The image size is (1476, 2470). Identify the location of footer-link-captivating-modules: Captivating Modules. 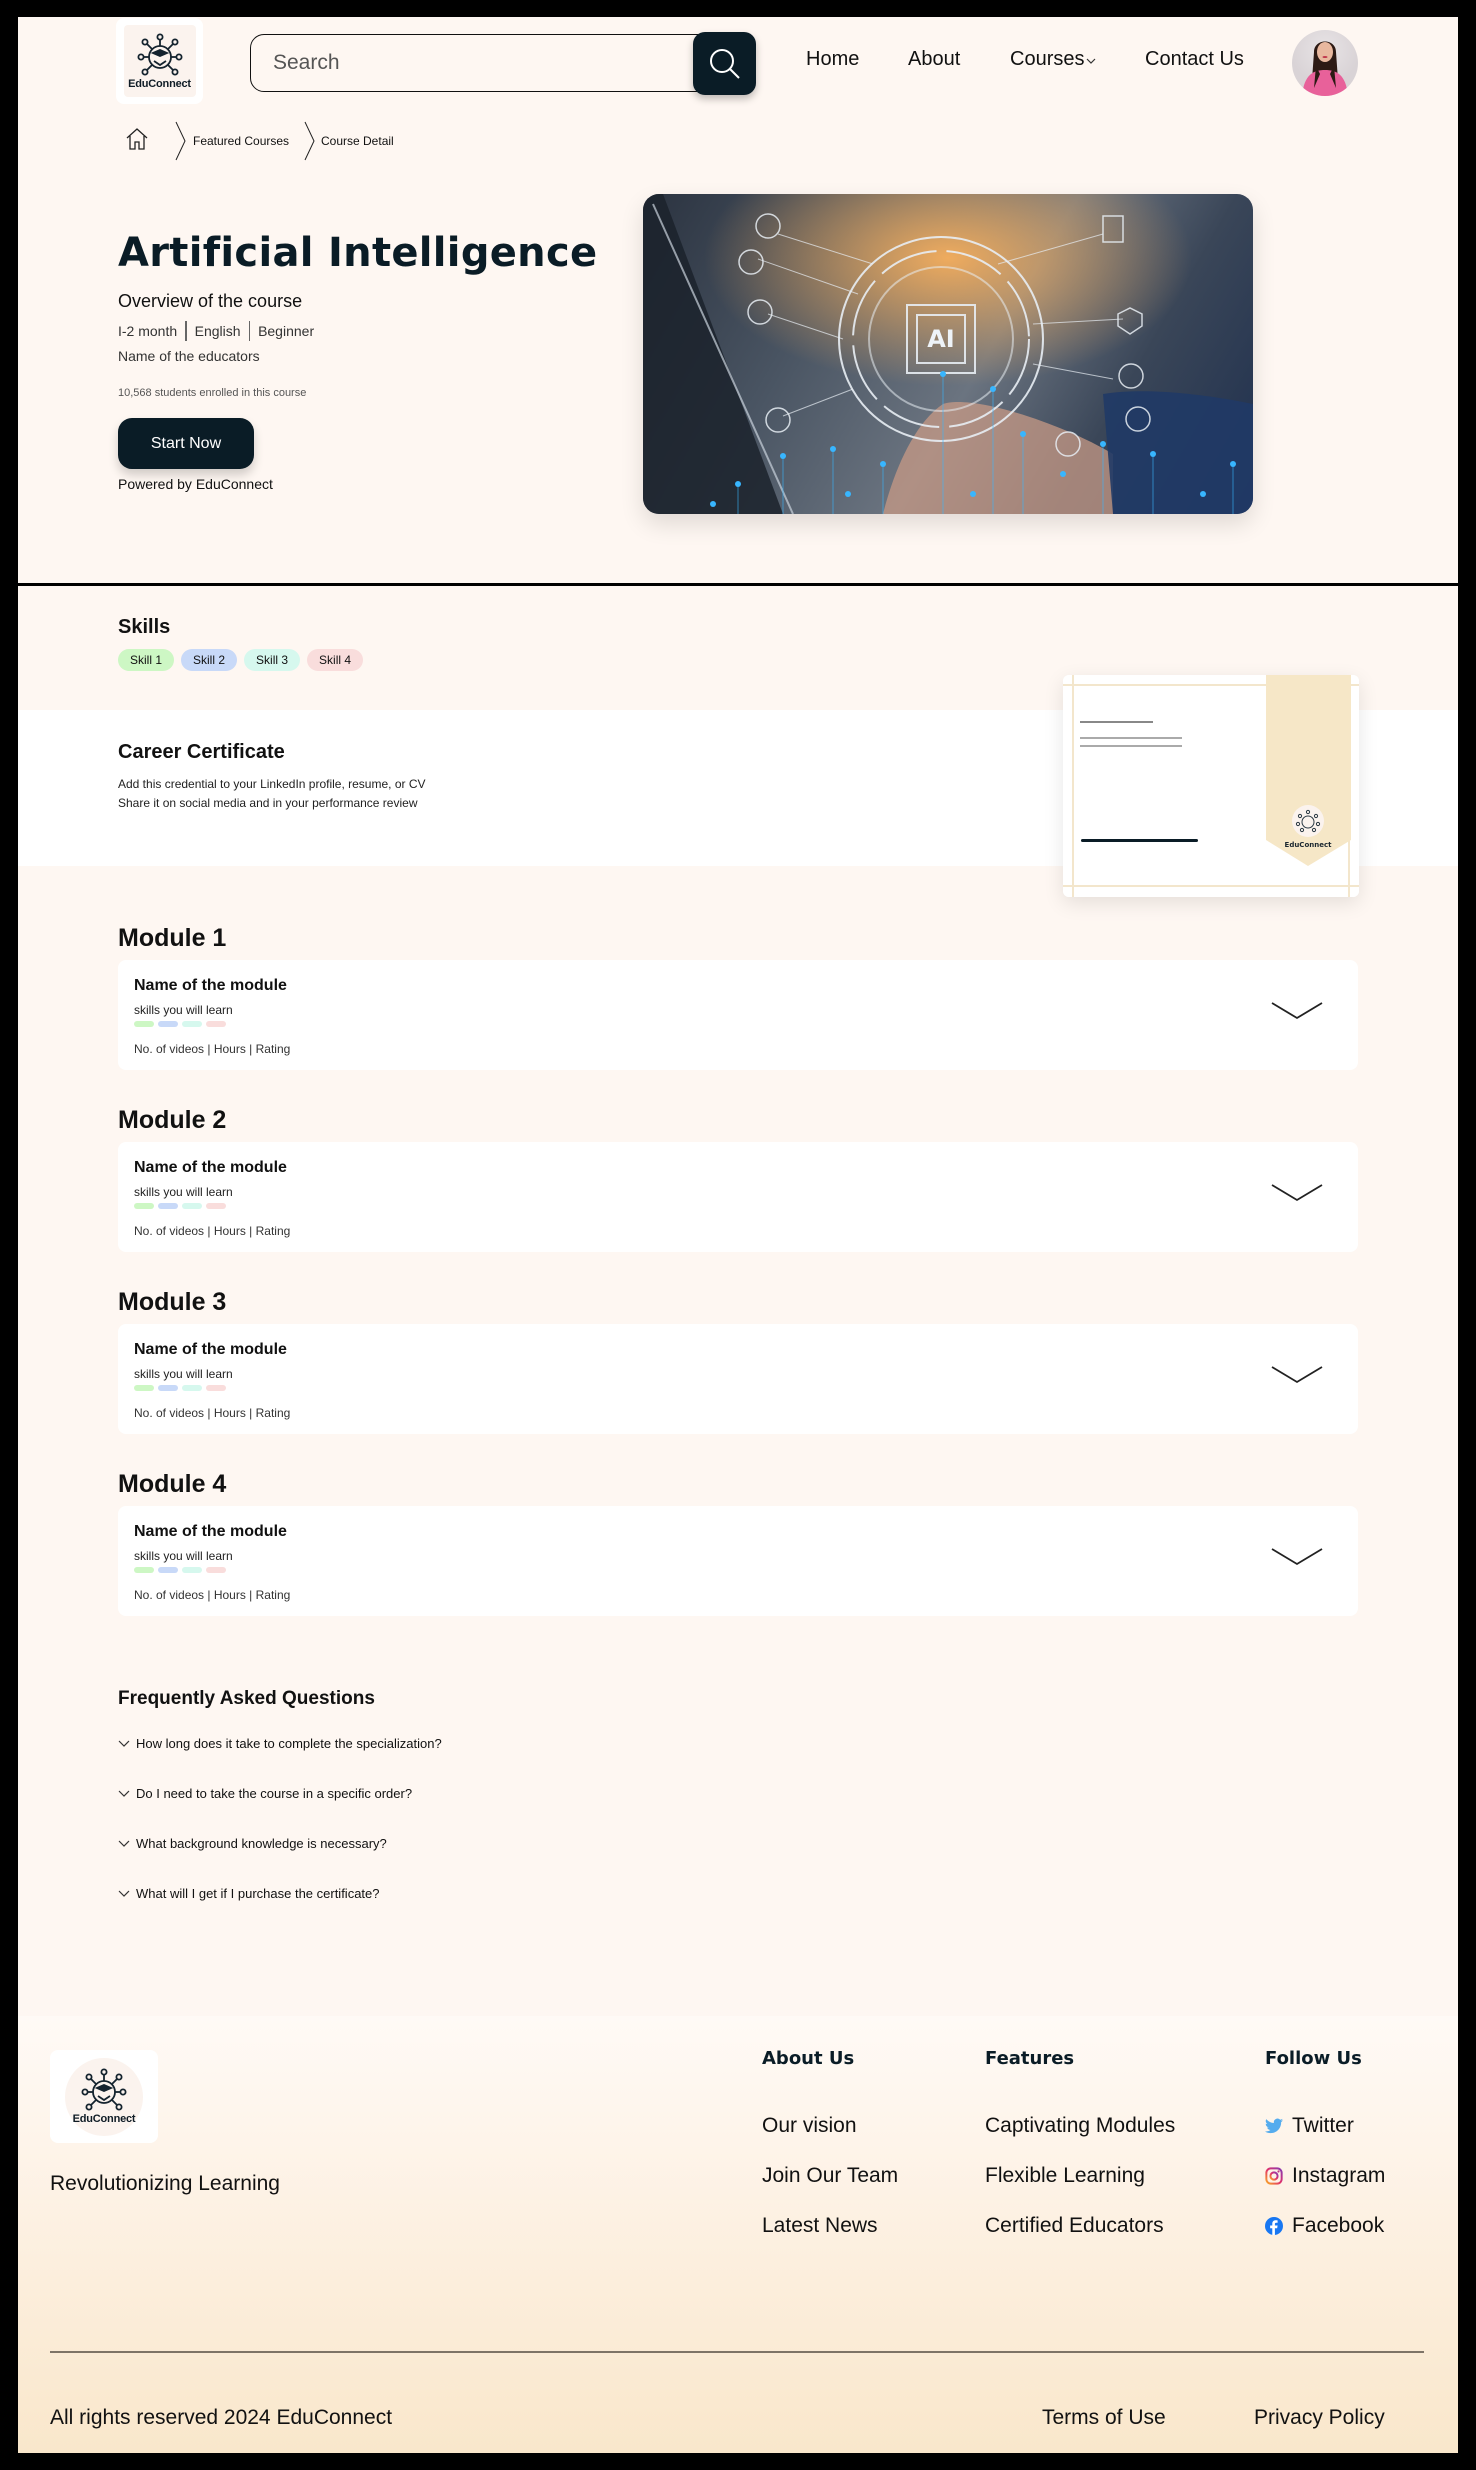
(1080, 2126).